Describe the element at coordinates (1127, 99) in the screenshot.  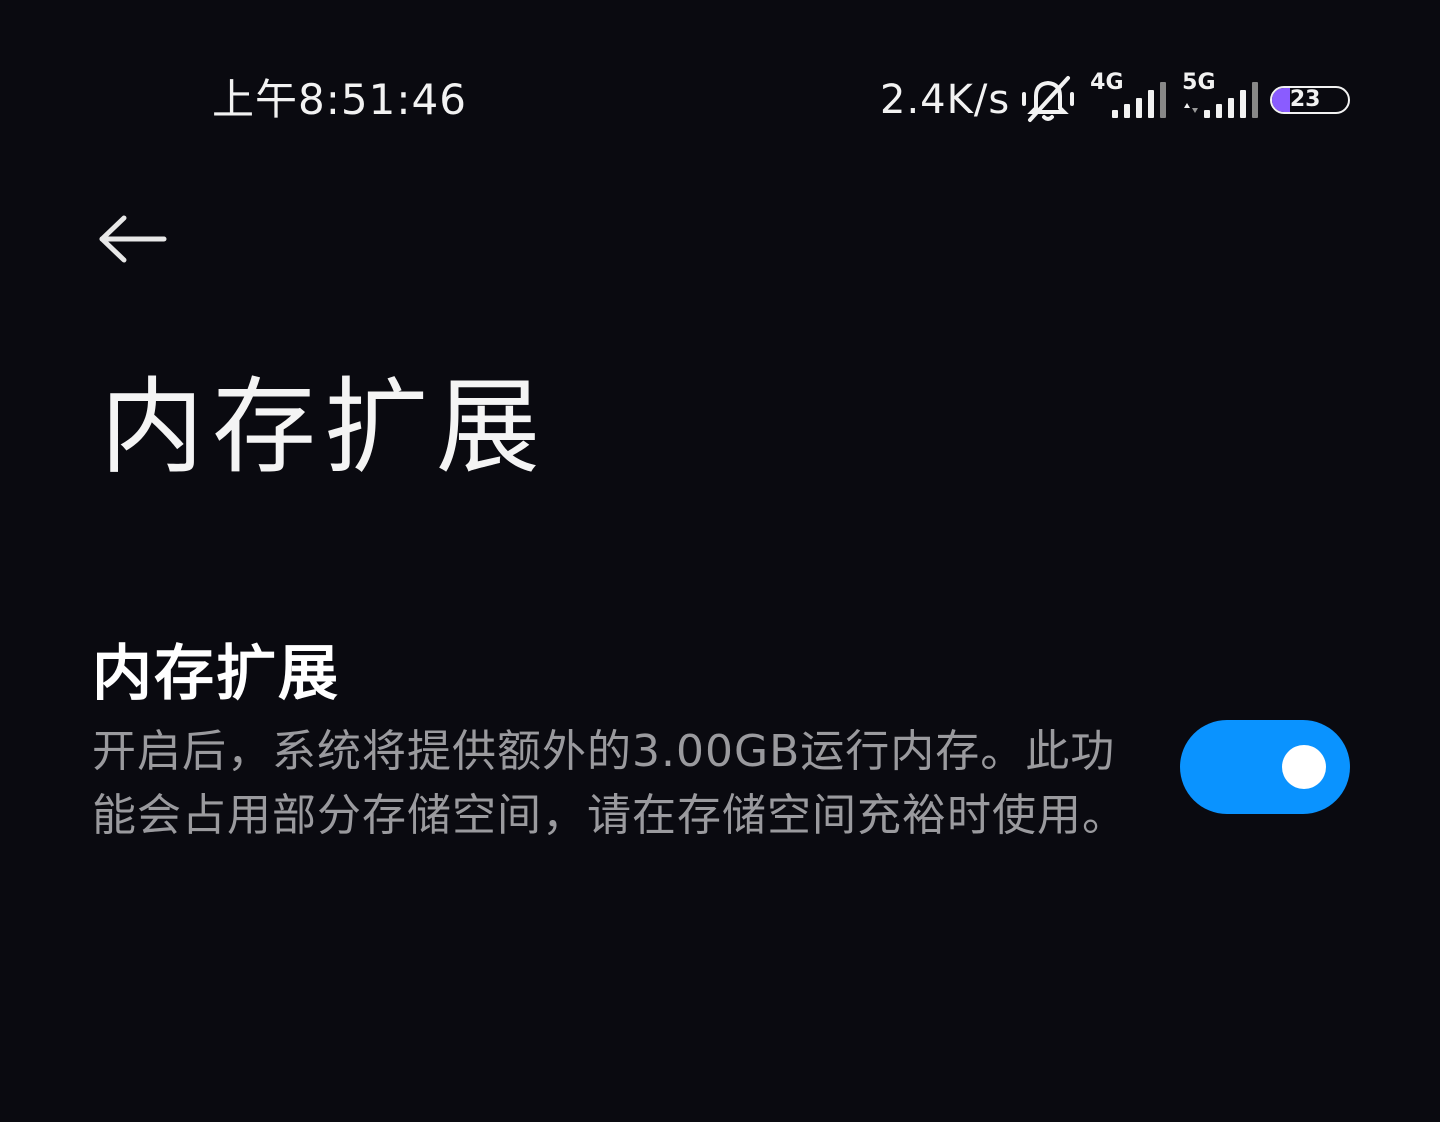
I see `signal-4g: 4G` at that location.